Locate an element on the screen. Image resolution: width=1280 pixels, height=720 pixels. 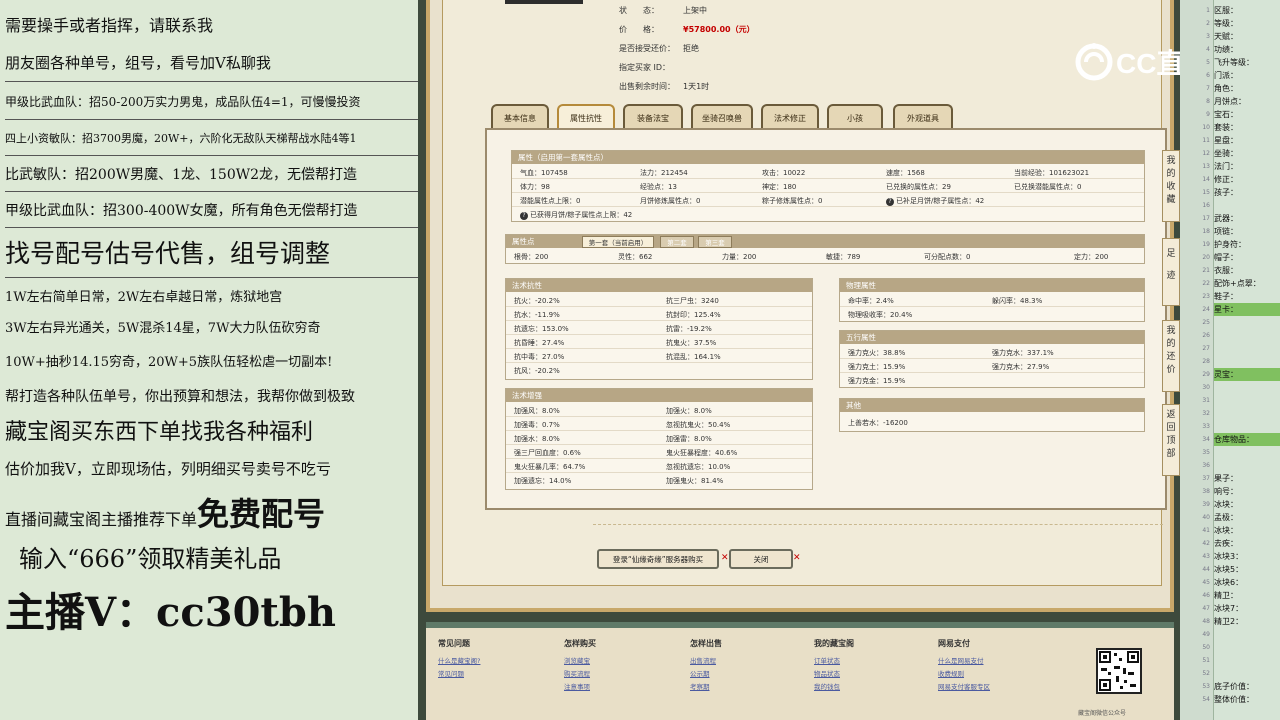
footer-link: 物品状态 is located at coordinates (834, 674).